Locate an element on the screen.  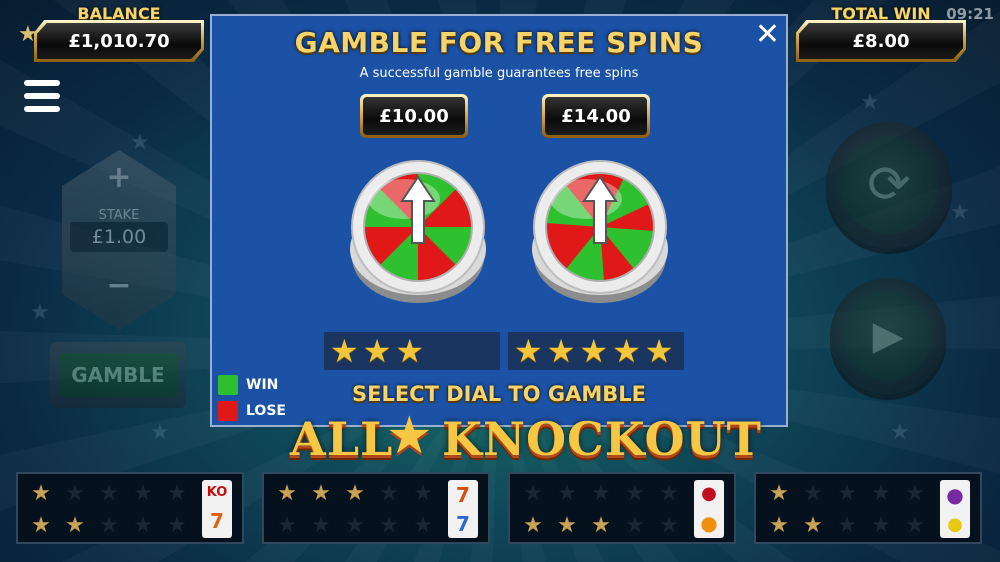
balance-value: £1,010.70 is located at coordinates (119, 41).